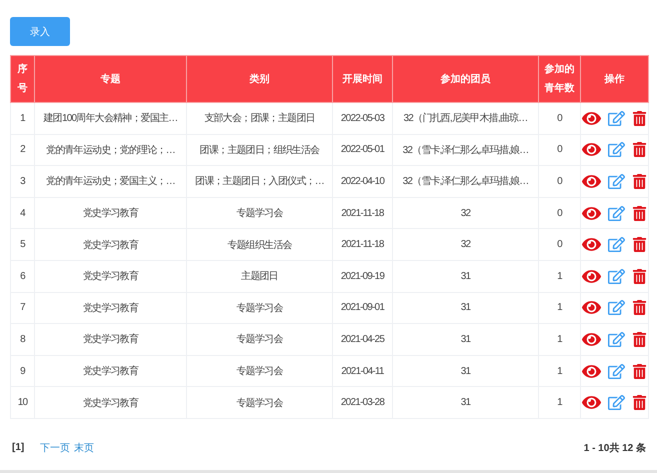  Describe the element at coordinates (259, 150) in the screenshot. I see `table-cell: 团课；主题团日；组织生活会` at that location.